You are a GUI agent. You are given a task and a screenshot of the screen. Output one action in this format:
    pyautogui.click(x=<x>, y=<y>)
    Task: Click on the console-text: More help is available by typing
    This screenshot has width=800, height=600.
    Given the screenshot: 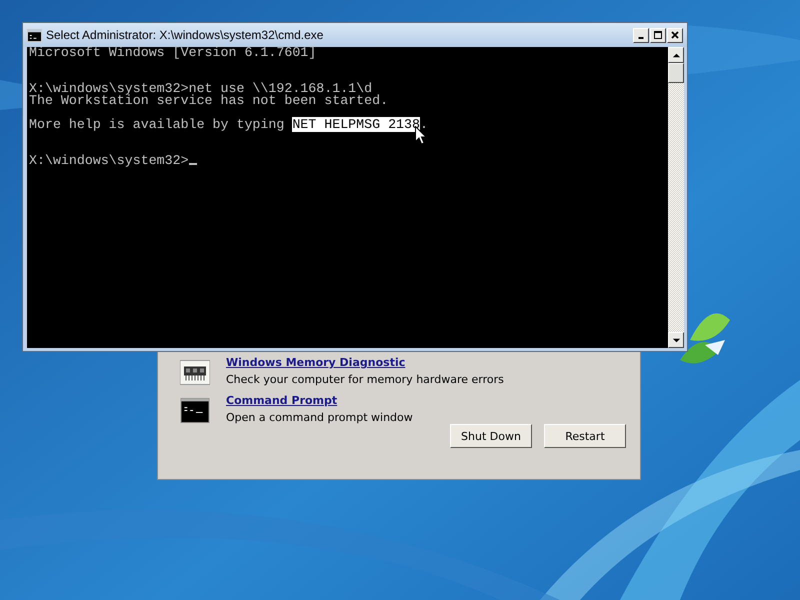 What is the action you would take?
    pyautogui.click(x=157, y=124)
    